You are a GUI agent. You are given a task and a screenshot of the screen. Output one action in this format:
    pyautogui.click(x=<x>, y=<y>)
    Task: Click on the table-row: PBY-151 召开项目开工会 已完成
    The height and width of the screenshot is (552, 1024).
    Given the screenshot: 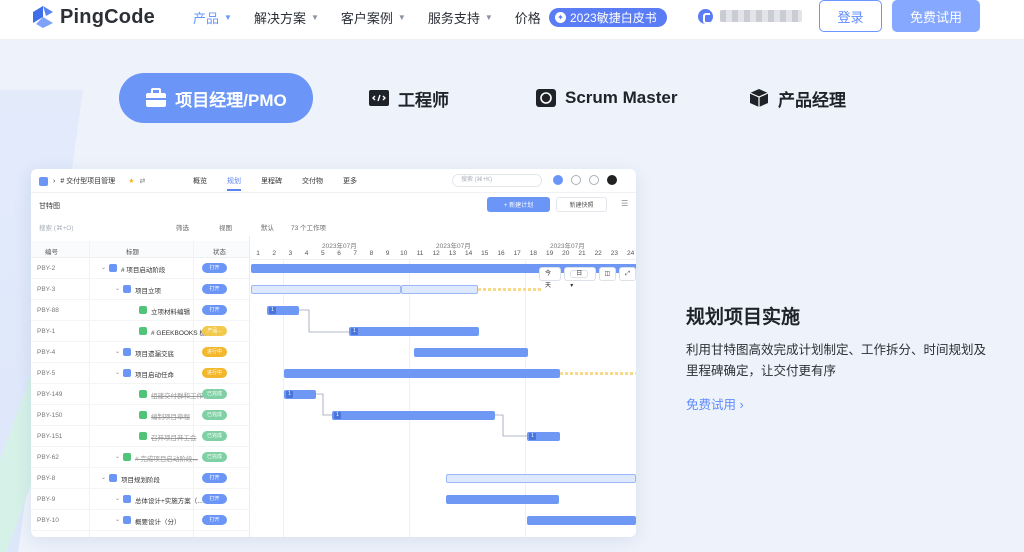 What is the action you would take?
    pyautogui.click(x=140, y=436)
    